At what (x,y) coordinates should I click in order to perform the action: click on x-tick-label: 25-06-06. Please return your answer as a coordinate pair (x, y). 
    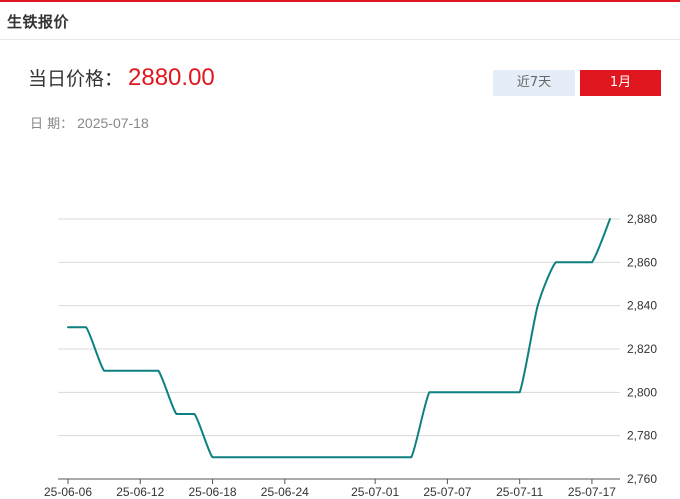
    Looking at the image, I should click on (68, 492).